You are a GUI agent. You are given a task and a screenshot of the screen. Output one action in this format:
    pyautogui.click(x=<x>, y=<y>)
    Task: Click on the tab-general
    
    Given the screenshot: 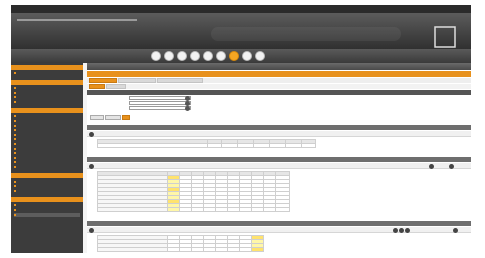 What is the action you would take?
    pyautogui.click(x=103, y=80)
    